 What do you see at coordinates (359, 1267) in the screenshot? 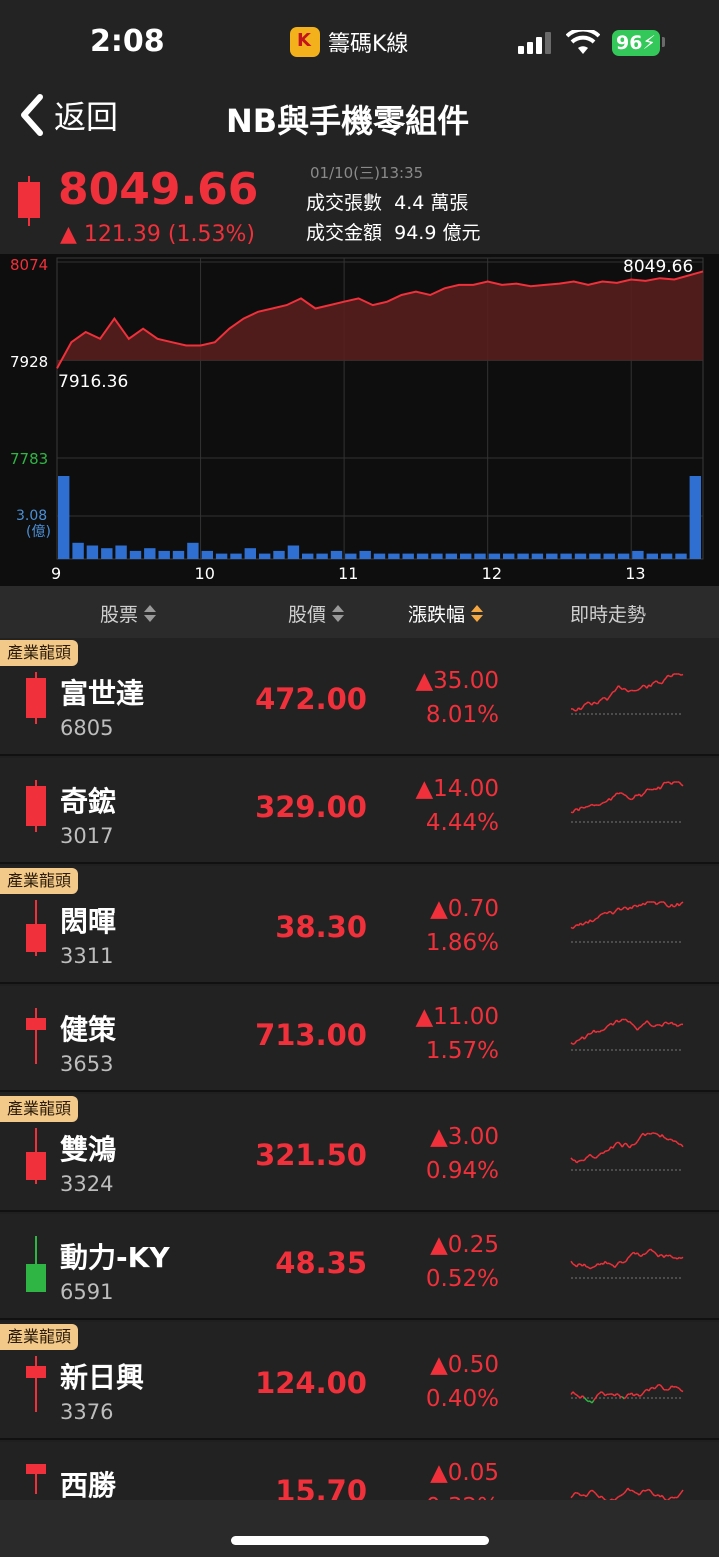
I see `stock-row: 動力-KY 6591 48.35 ▲0.25 0.52%` at bounding box center [359, 1267].